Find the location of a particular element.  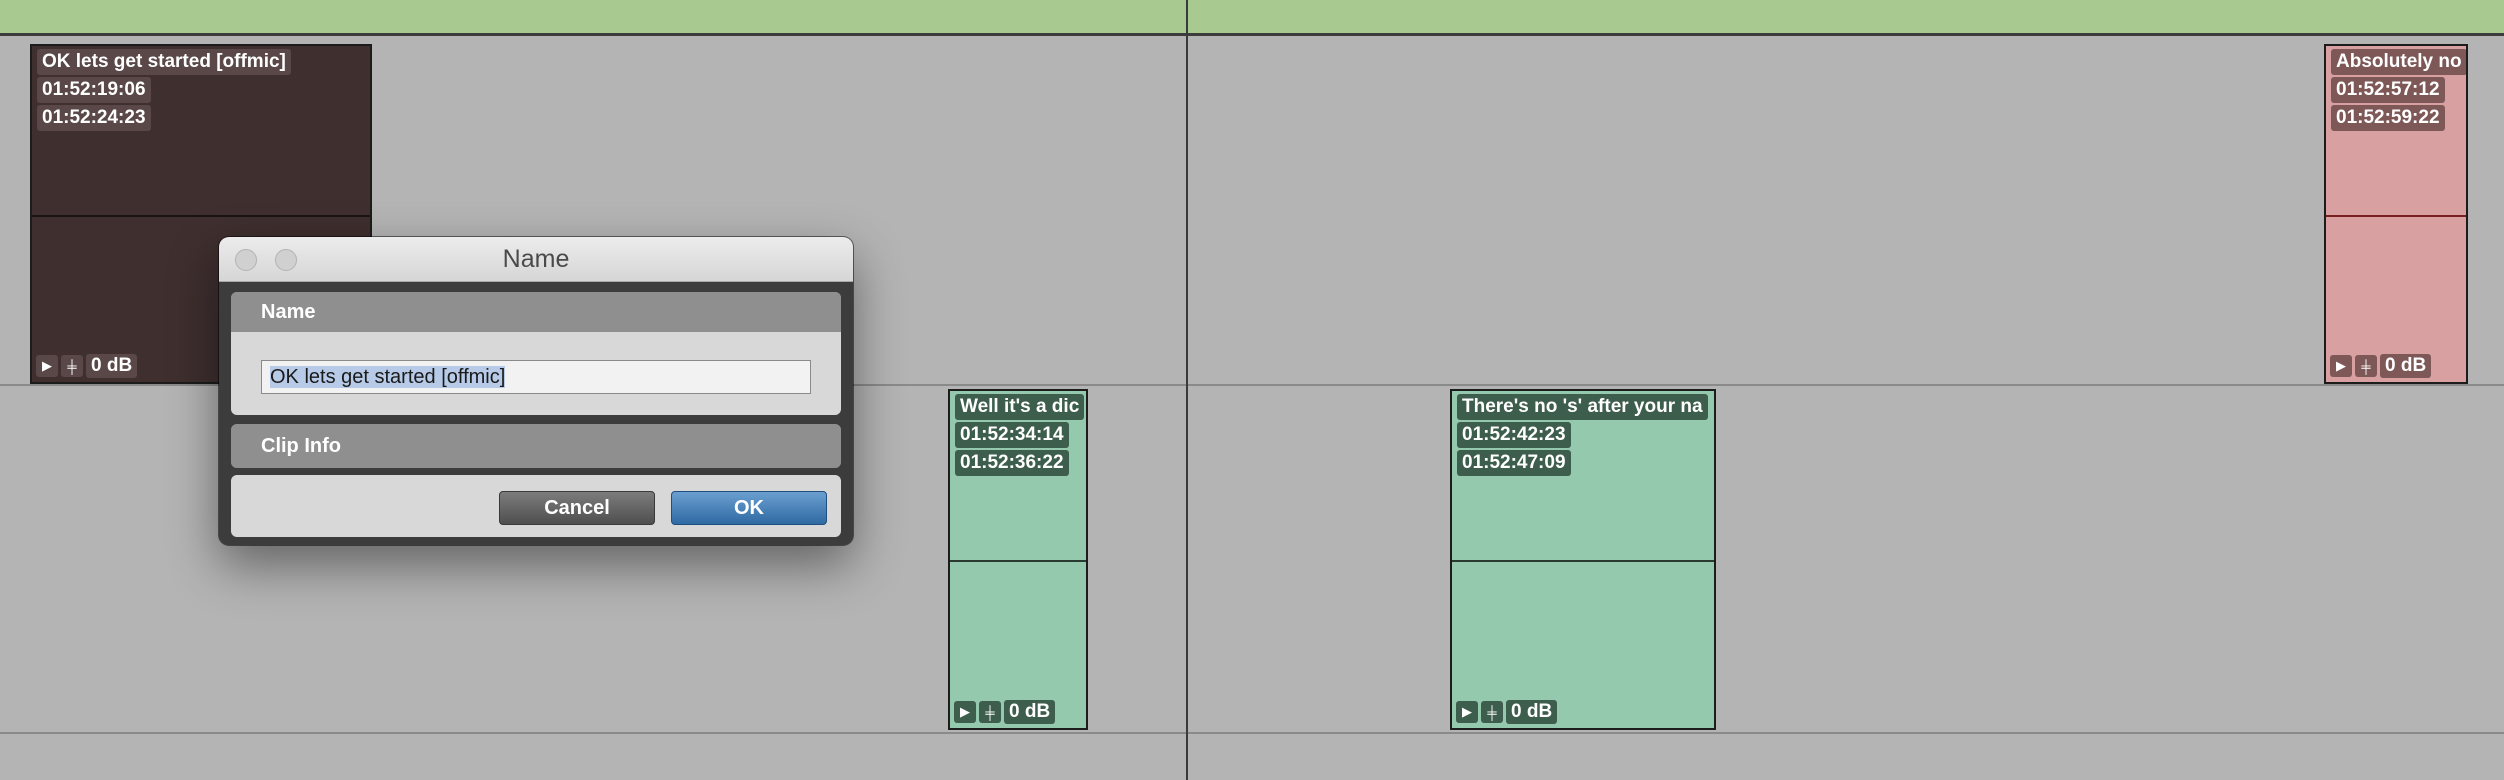

clip-start-time: 01:52:42:23 is located at coordinates (1514, 435).